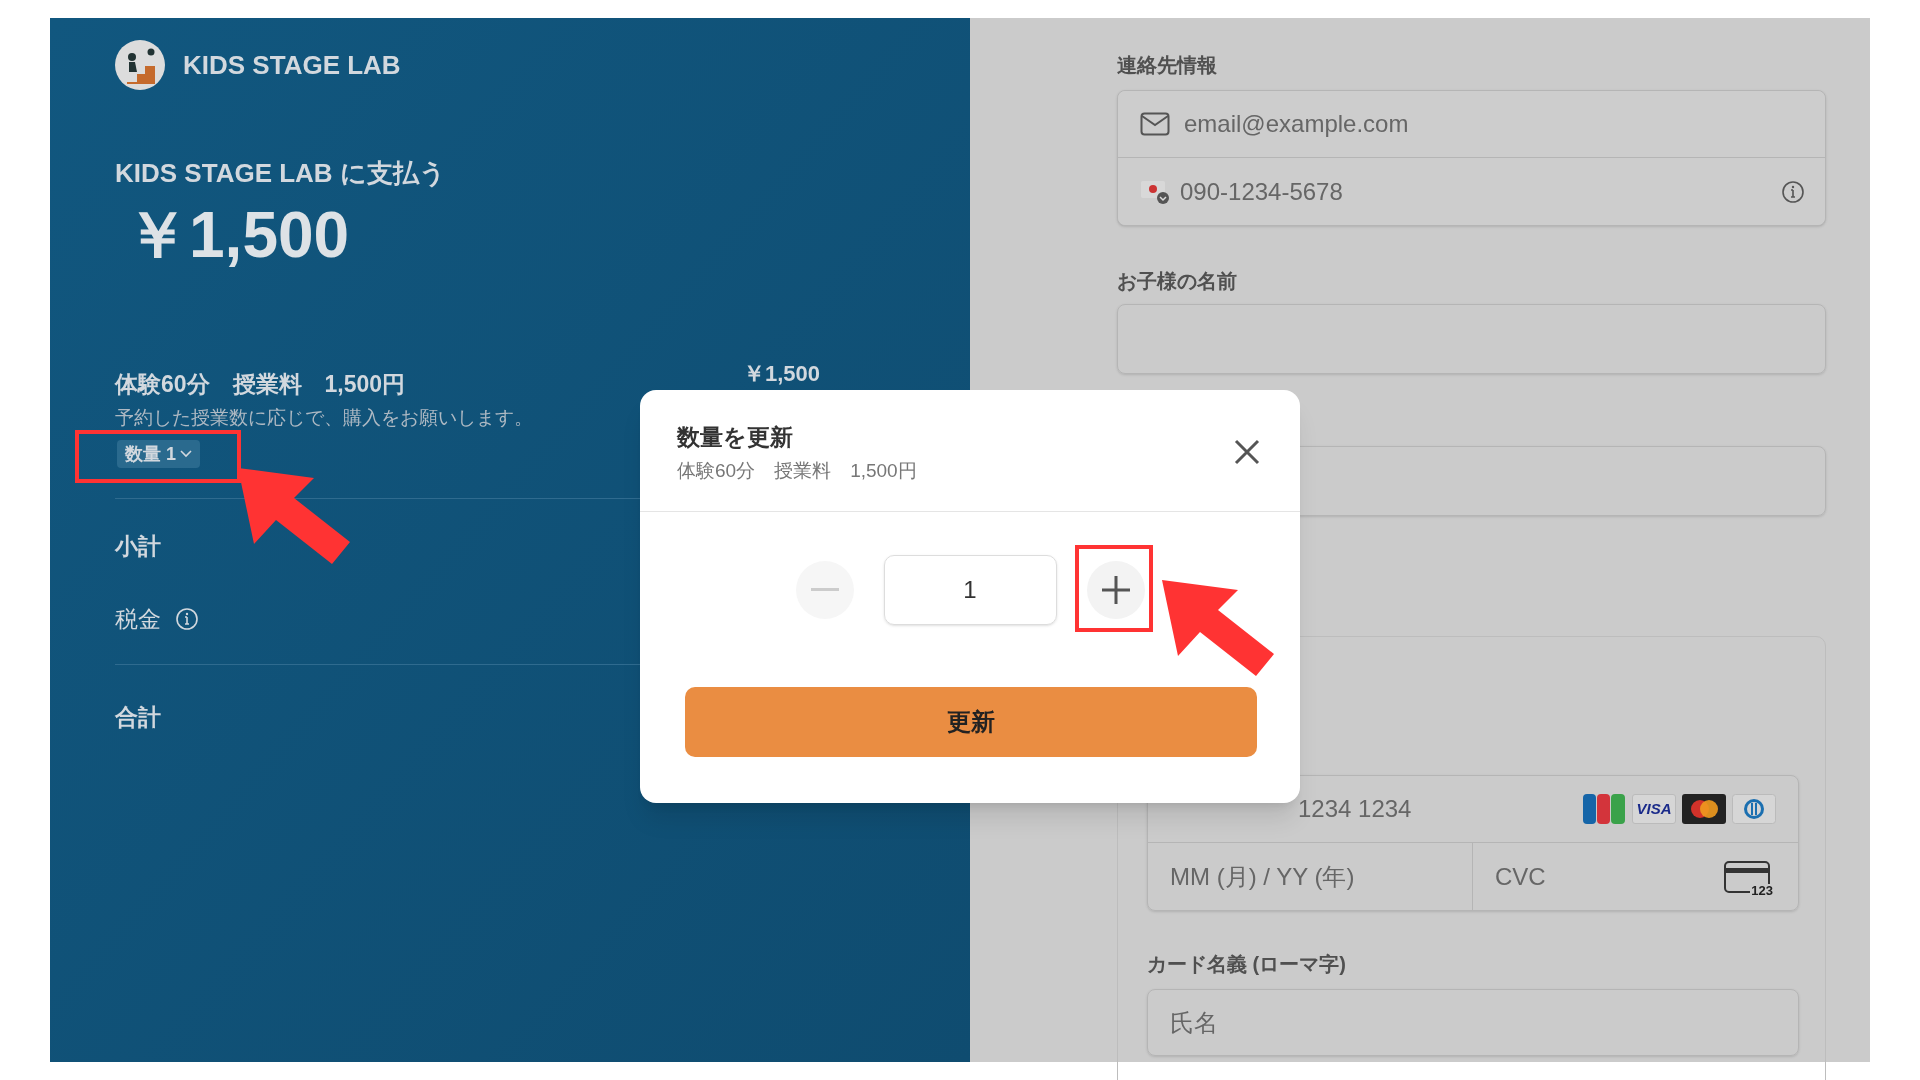 This screenshot has width=1920, height=1080. What do you see at coordinates (260, 384) in the screenshot?
I see `item-name: 体験60分 授業料 1,500円` at bounding box center [260, 384].